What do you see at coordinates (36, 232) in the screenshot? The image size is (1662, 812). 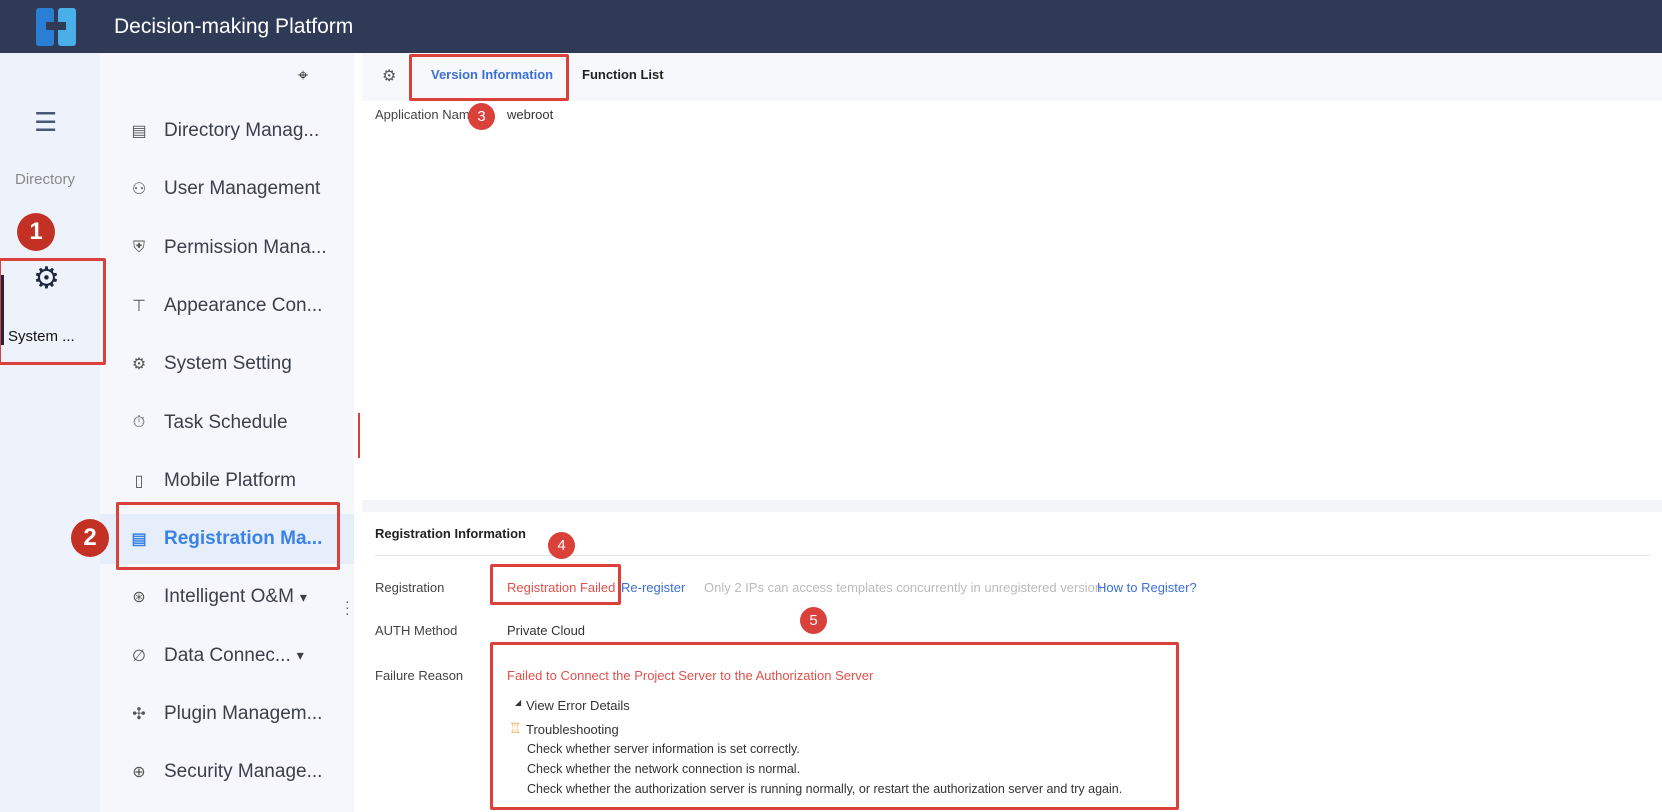 I see `annotation-badge-1: 1` at bounding box center [36, 232].